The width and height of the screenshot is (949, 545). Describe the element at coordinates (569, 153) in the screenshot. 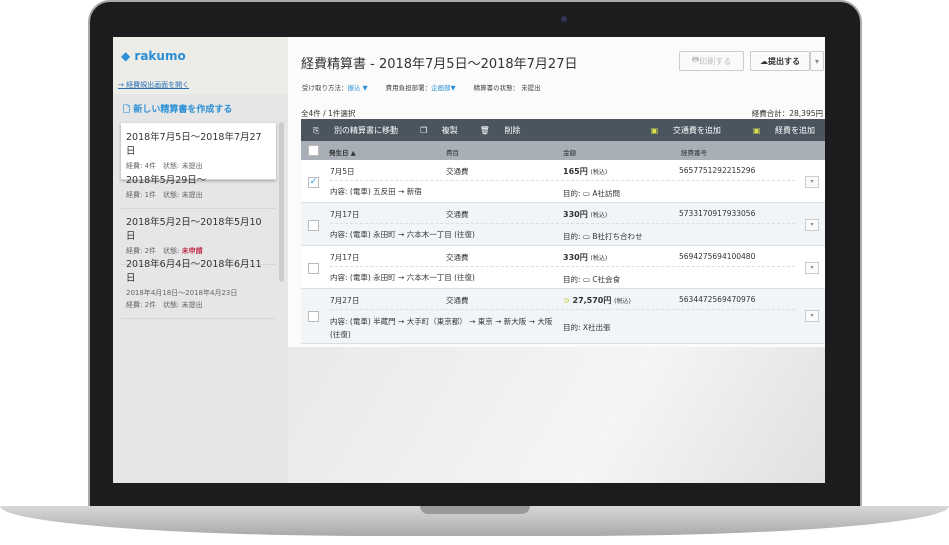

I see `column-amount: 金額` at that location.